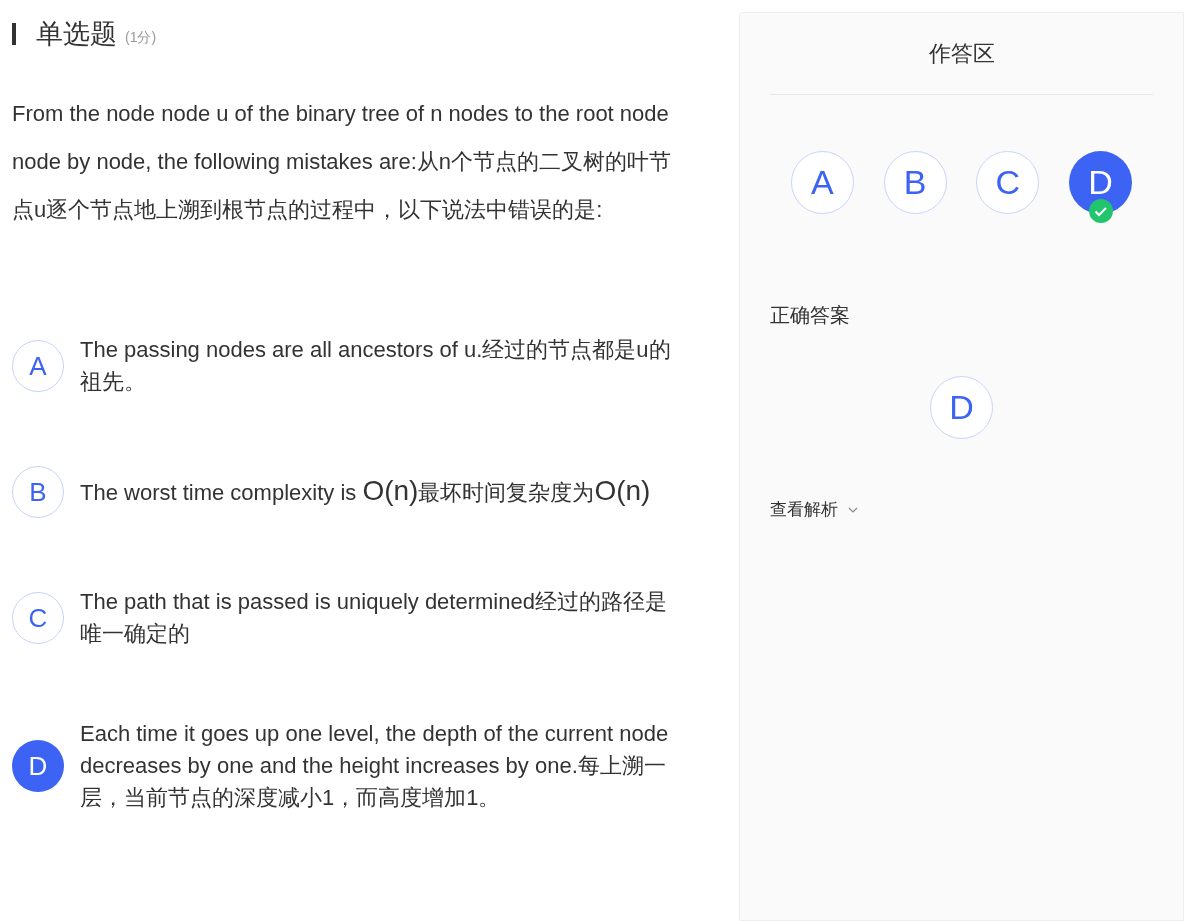  Describe the element at coordinates (38, 492) in the screenshot. I see `option-letter: B` at that location.